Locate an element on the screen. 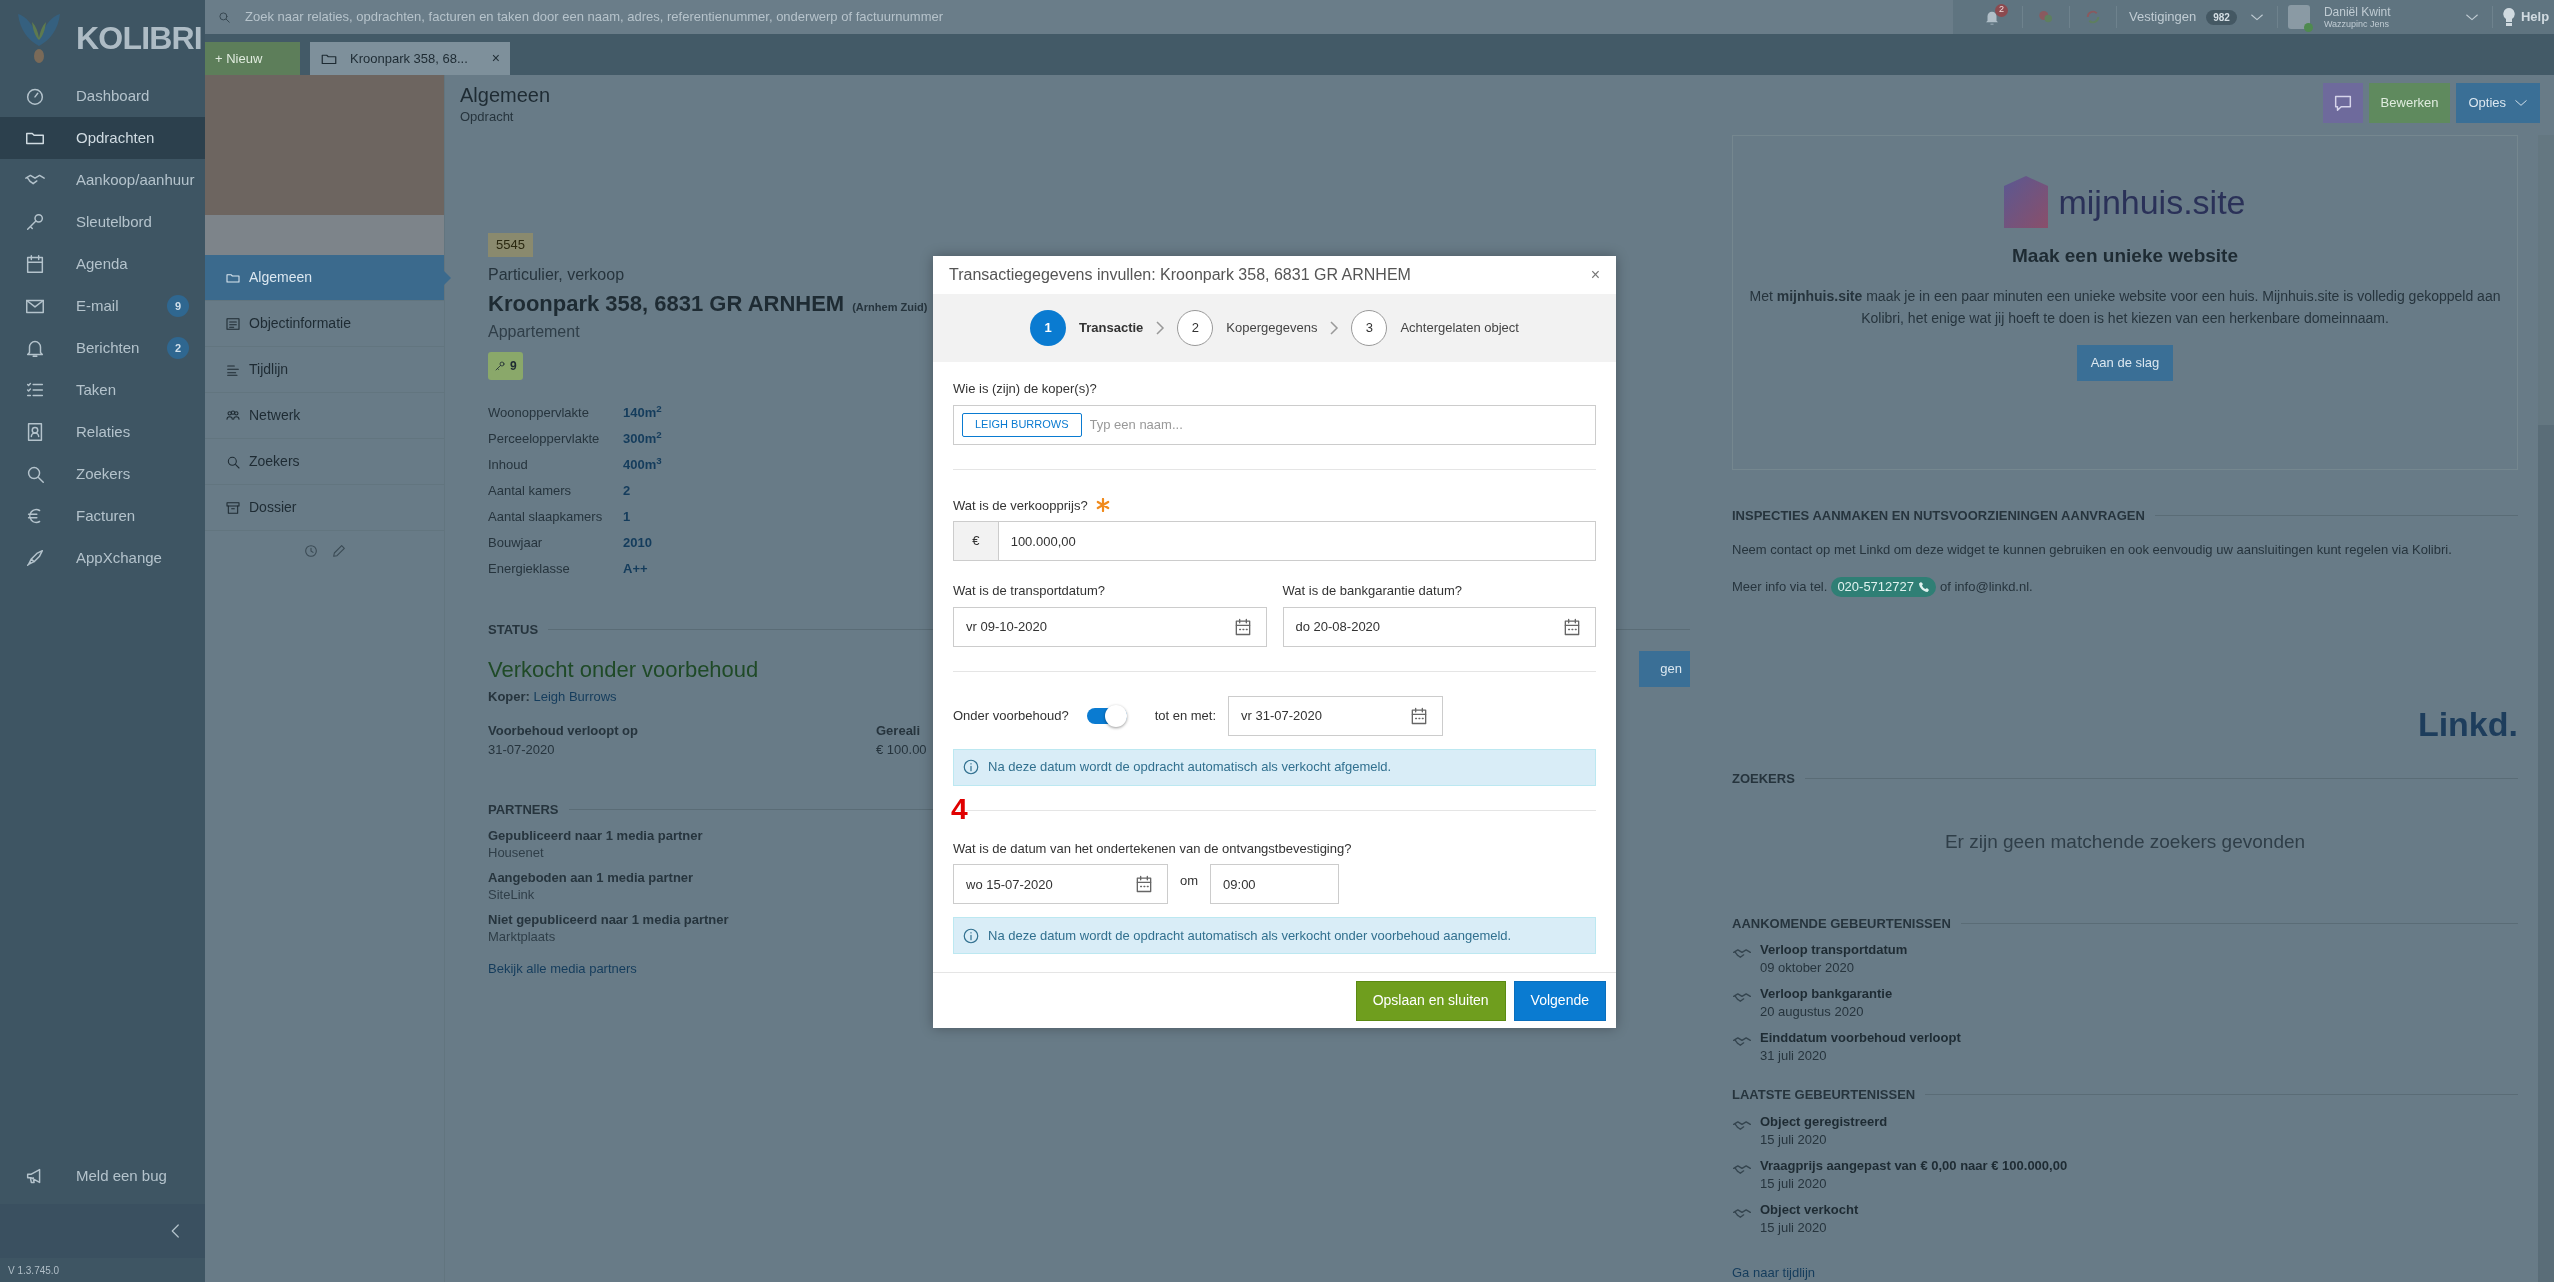 Image resolution: width=2554 pixels, height=1282 pixels. object-menu-item: Objectinformatie is located at coordinates (324, 324).